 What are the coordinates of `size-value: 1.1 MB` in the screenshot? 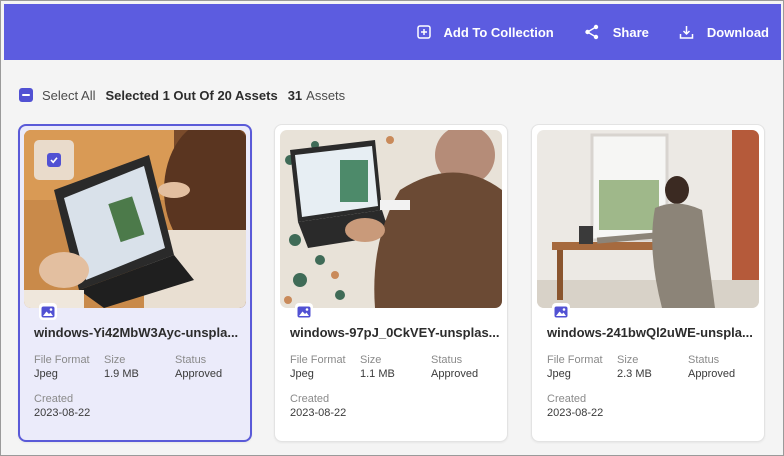 It's located at (377, 374).